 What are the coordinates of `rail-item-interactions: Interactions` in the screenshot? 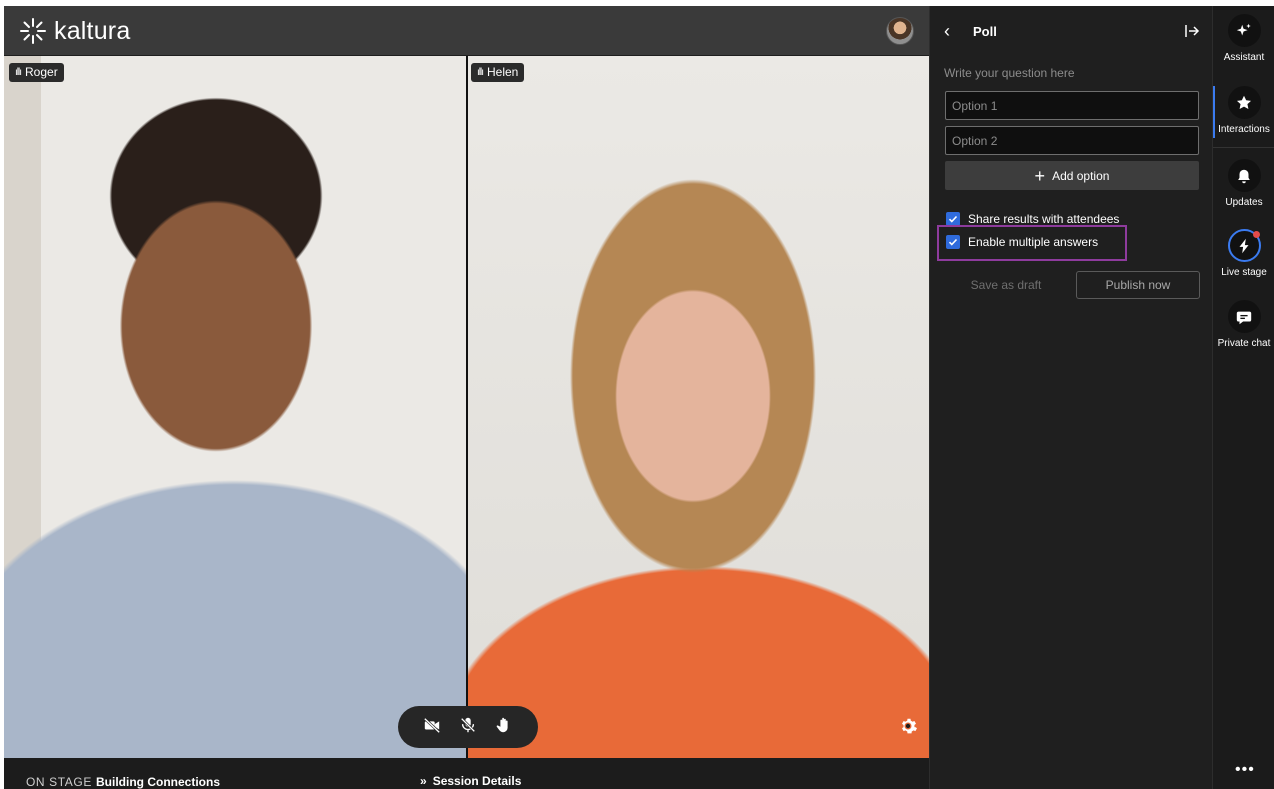 It's located at (1243, 110).